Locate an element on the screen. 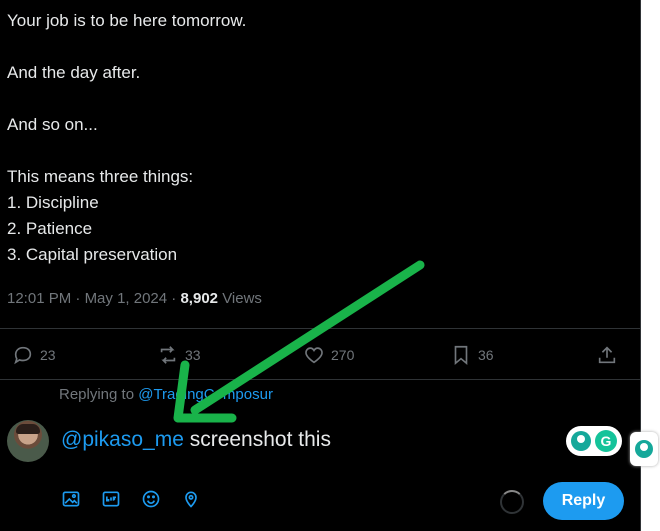 The width and height of the screenshot is (660, 531). share-icon is located at coordinates (607, 355).